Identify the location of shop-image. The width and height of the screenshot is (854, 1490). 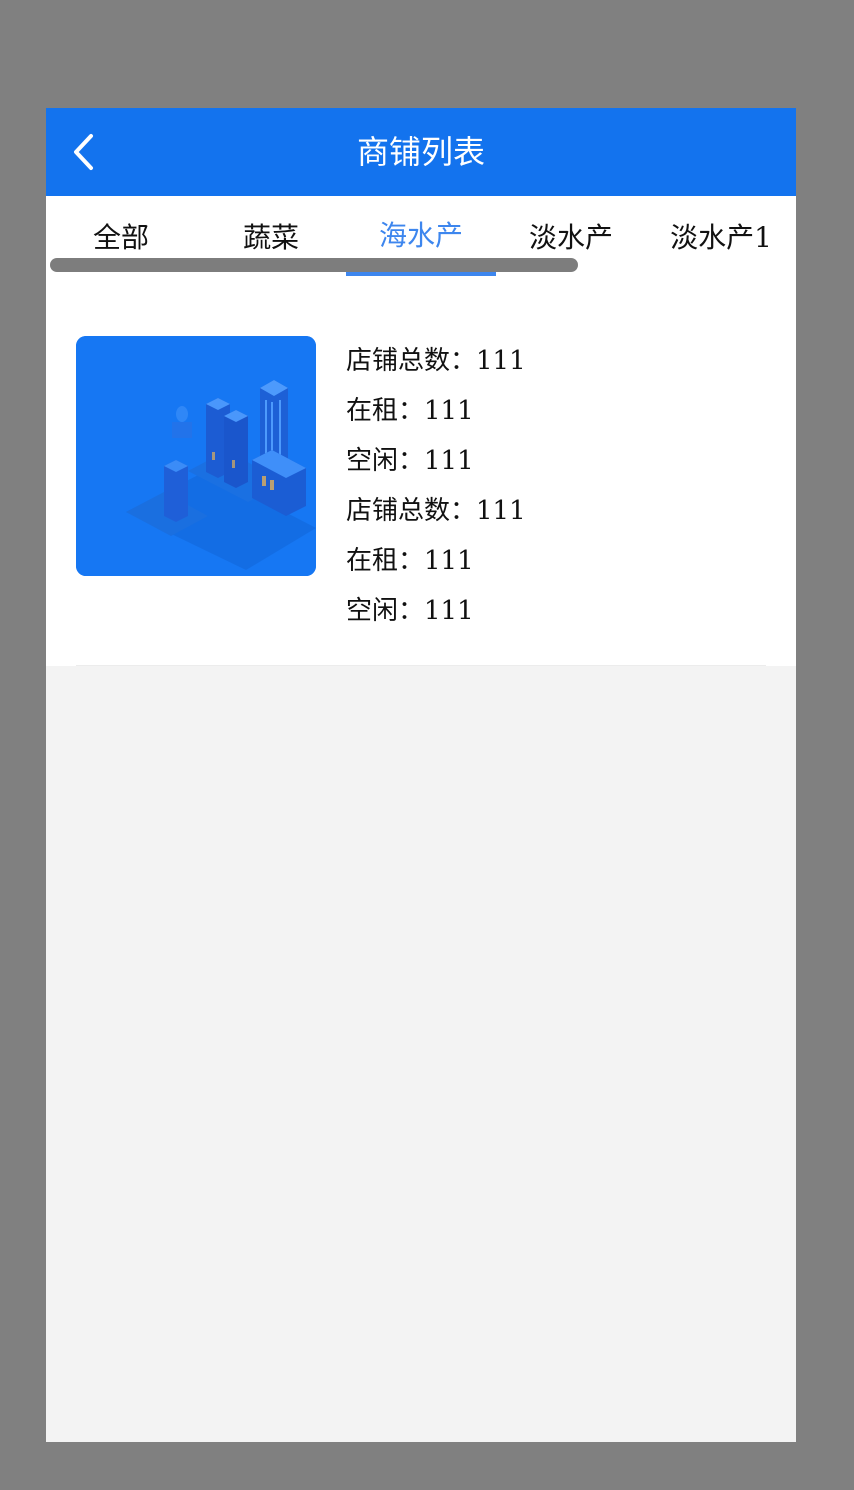
(196, 456).